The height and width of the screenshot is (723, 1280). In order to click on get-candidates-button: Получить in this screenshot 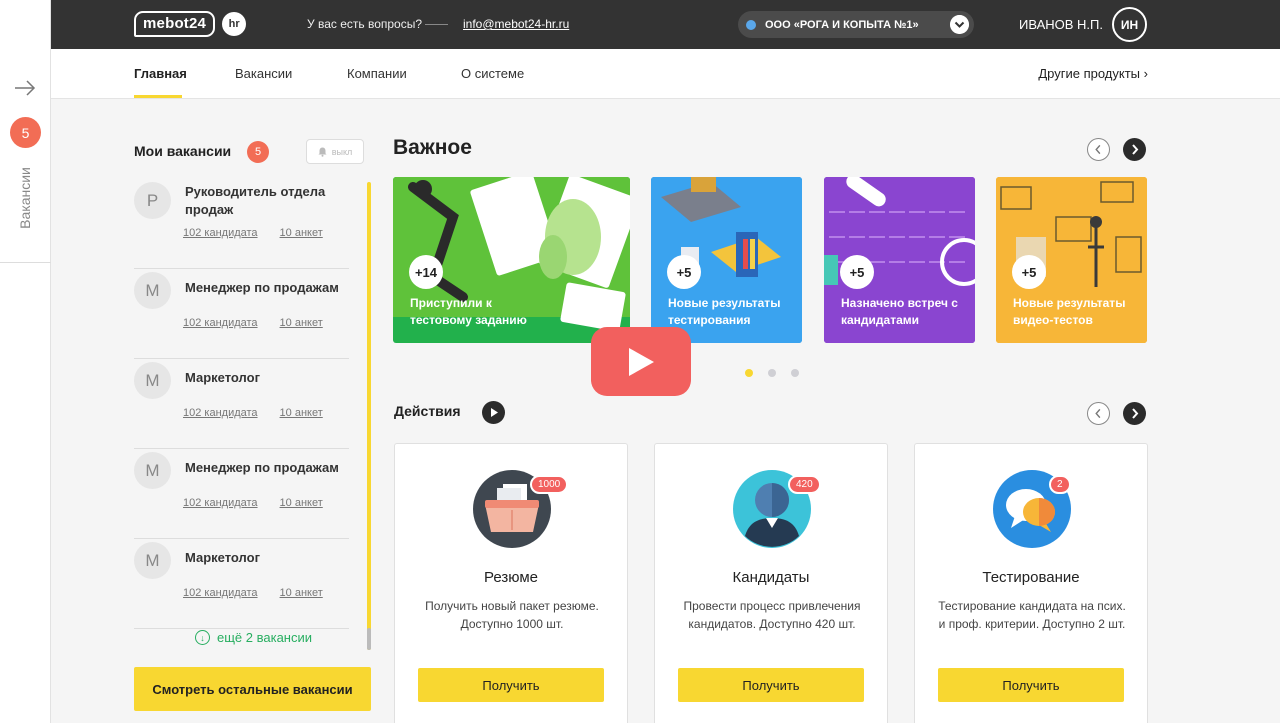, I will do `click(771, 685)`.